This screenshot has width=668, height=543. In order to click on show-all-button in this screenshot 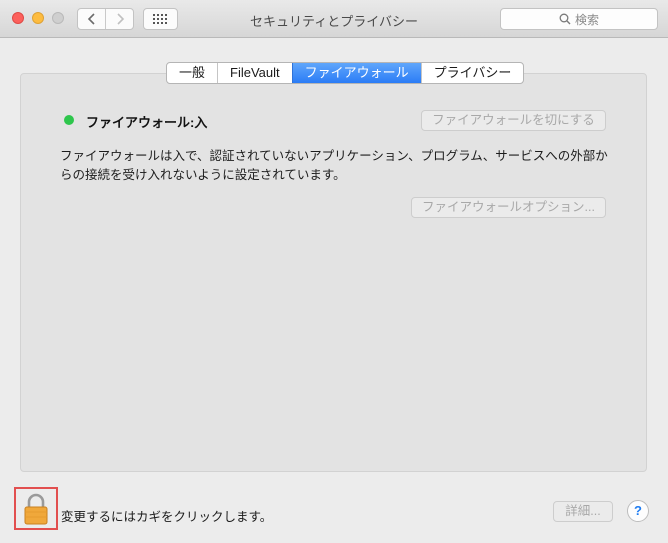, I will do `click(160, 19)`.